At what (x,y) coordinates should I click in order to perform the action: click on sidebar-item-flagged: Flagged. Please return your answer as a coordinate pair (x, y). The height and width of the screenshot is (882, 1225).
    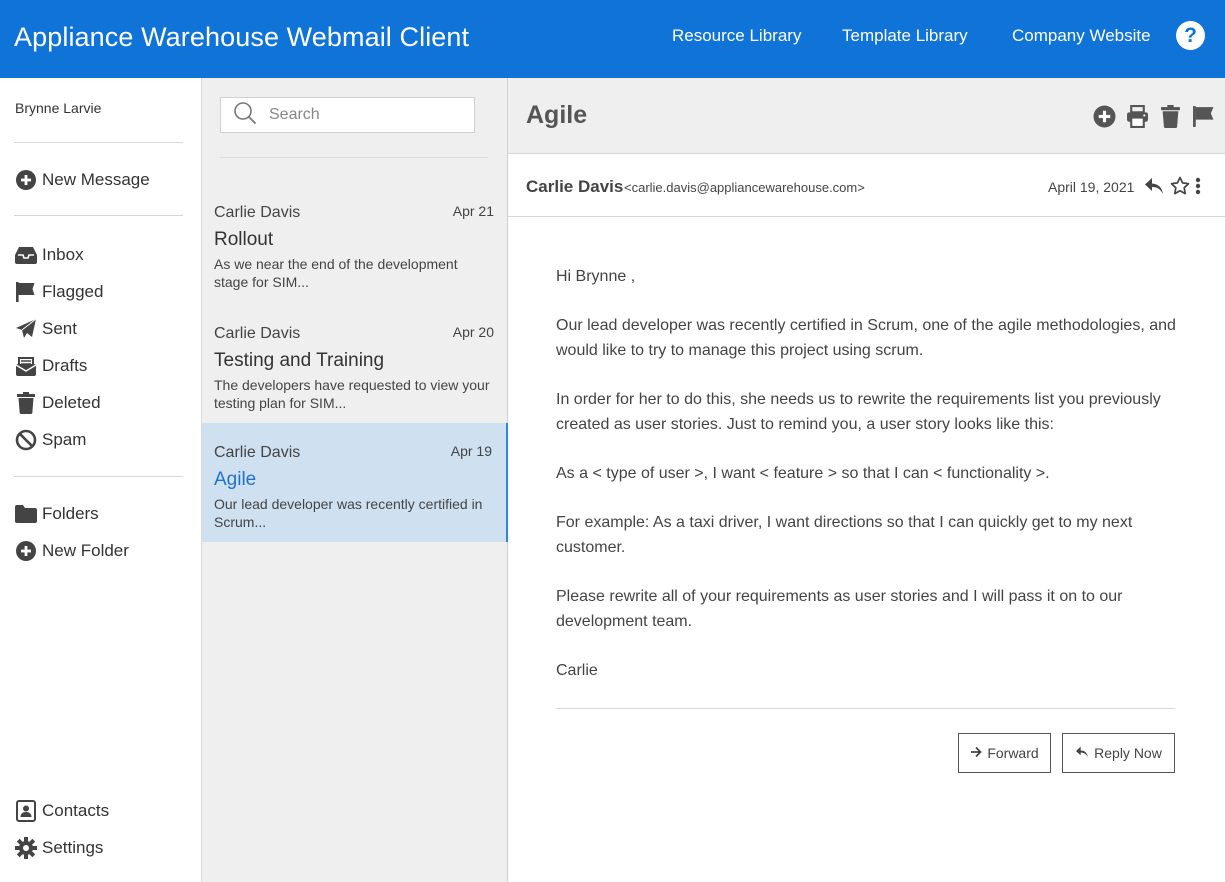
    Looking at the image, I should click on (59, 292).